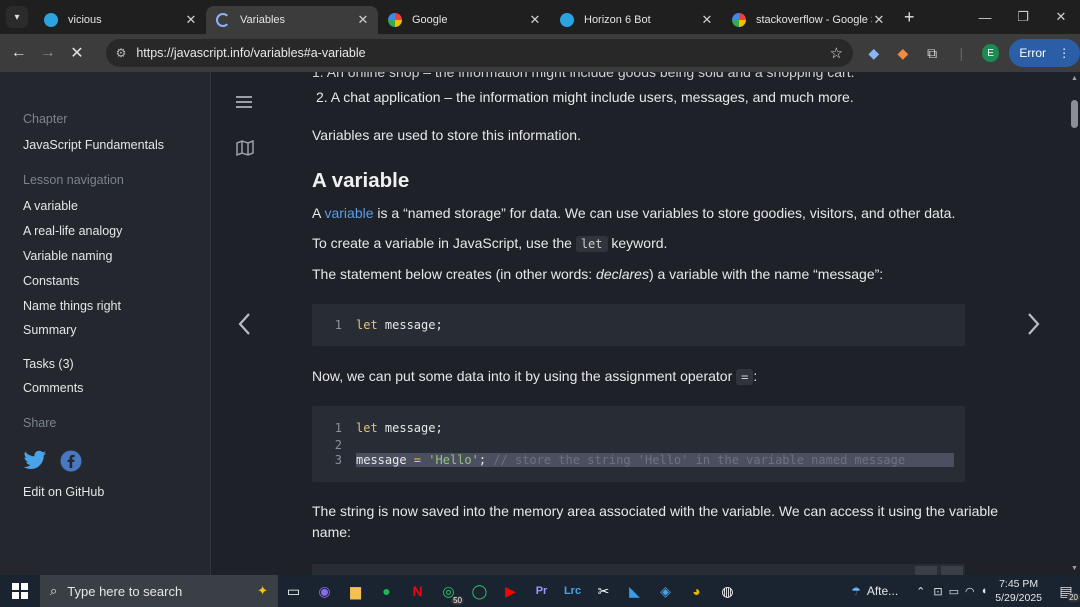  What do you see at coordinates (638, 325) in the screenshot?
I see `code-block-declaration: 1 let message;` at bounding box center [638, 325].